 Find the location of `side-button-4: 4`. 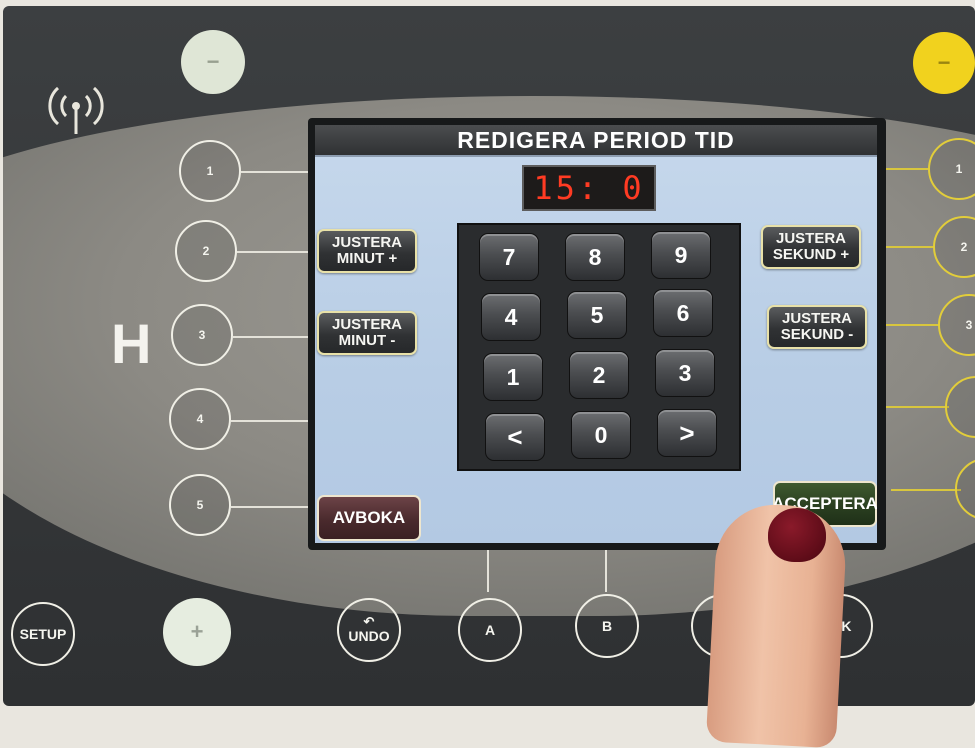

side-button-4: 4 is located at coordinates (200, 419).